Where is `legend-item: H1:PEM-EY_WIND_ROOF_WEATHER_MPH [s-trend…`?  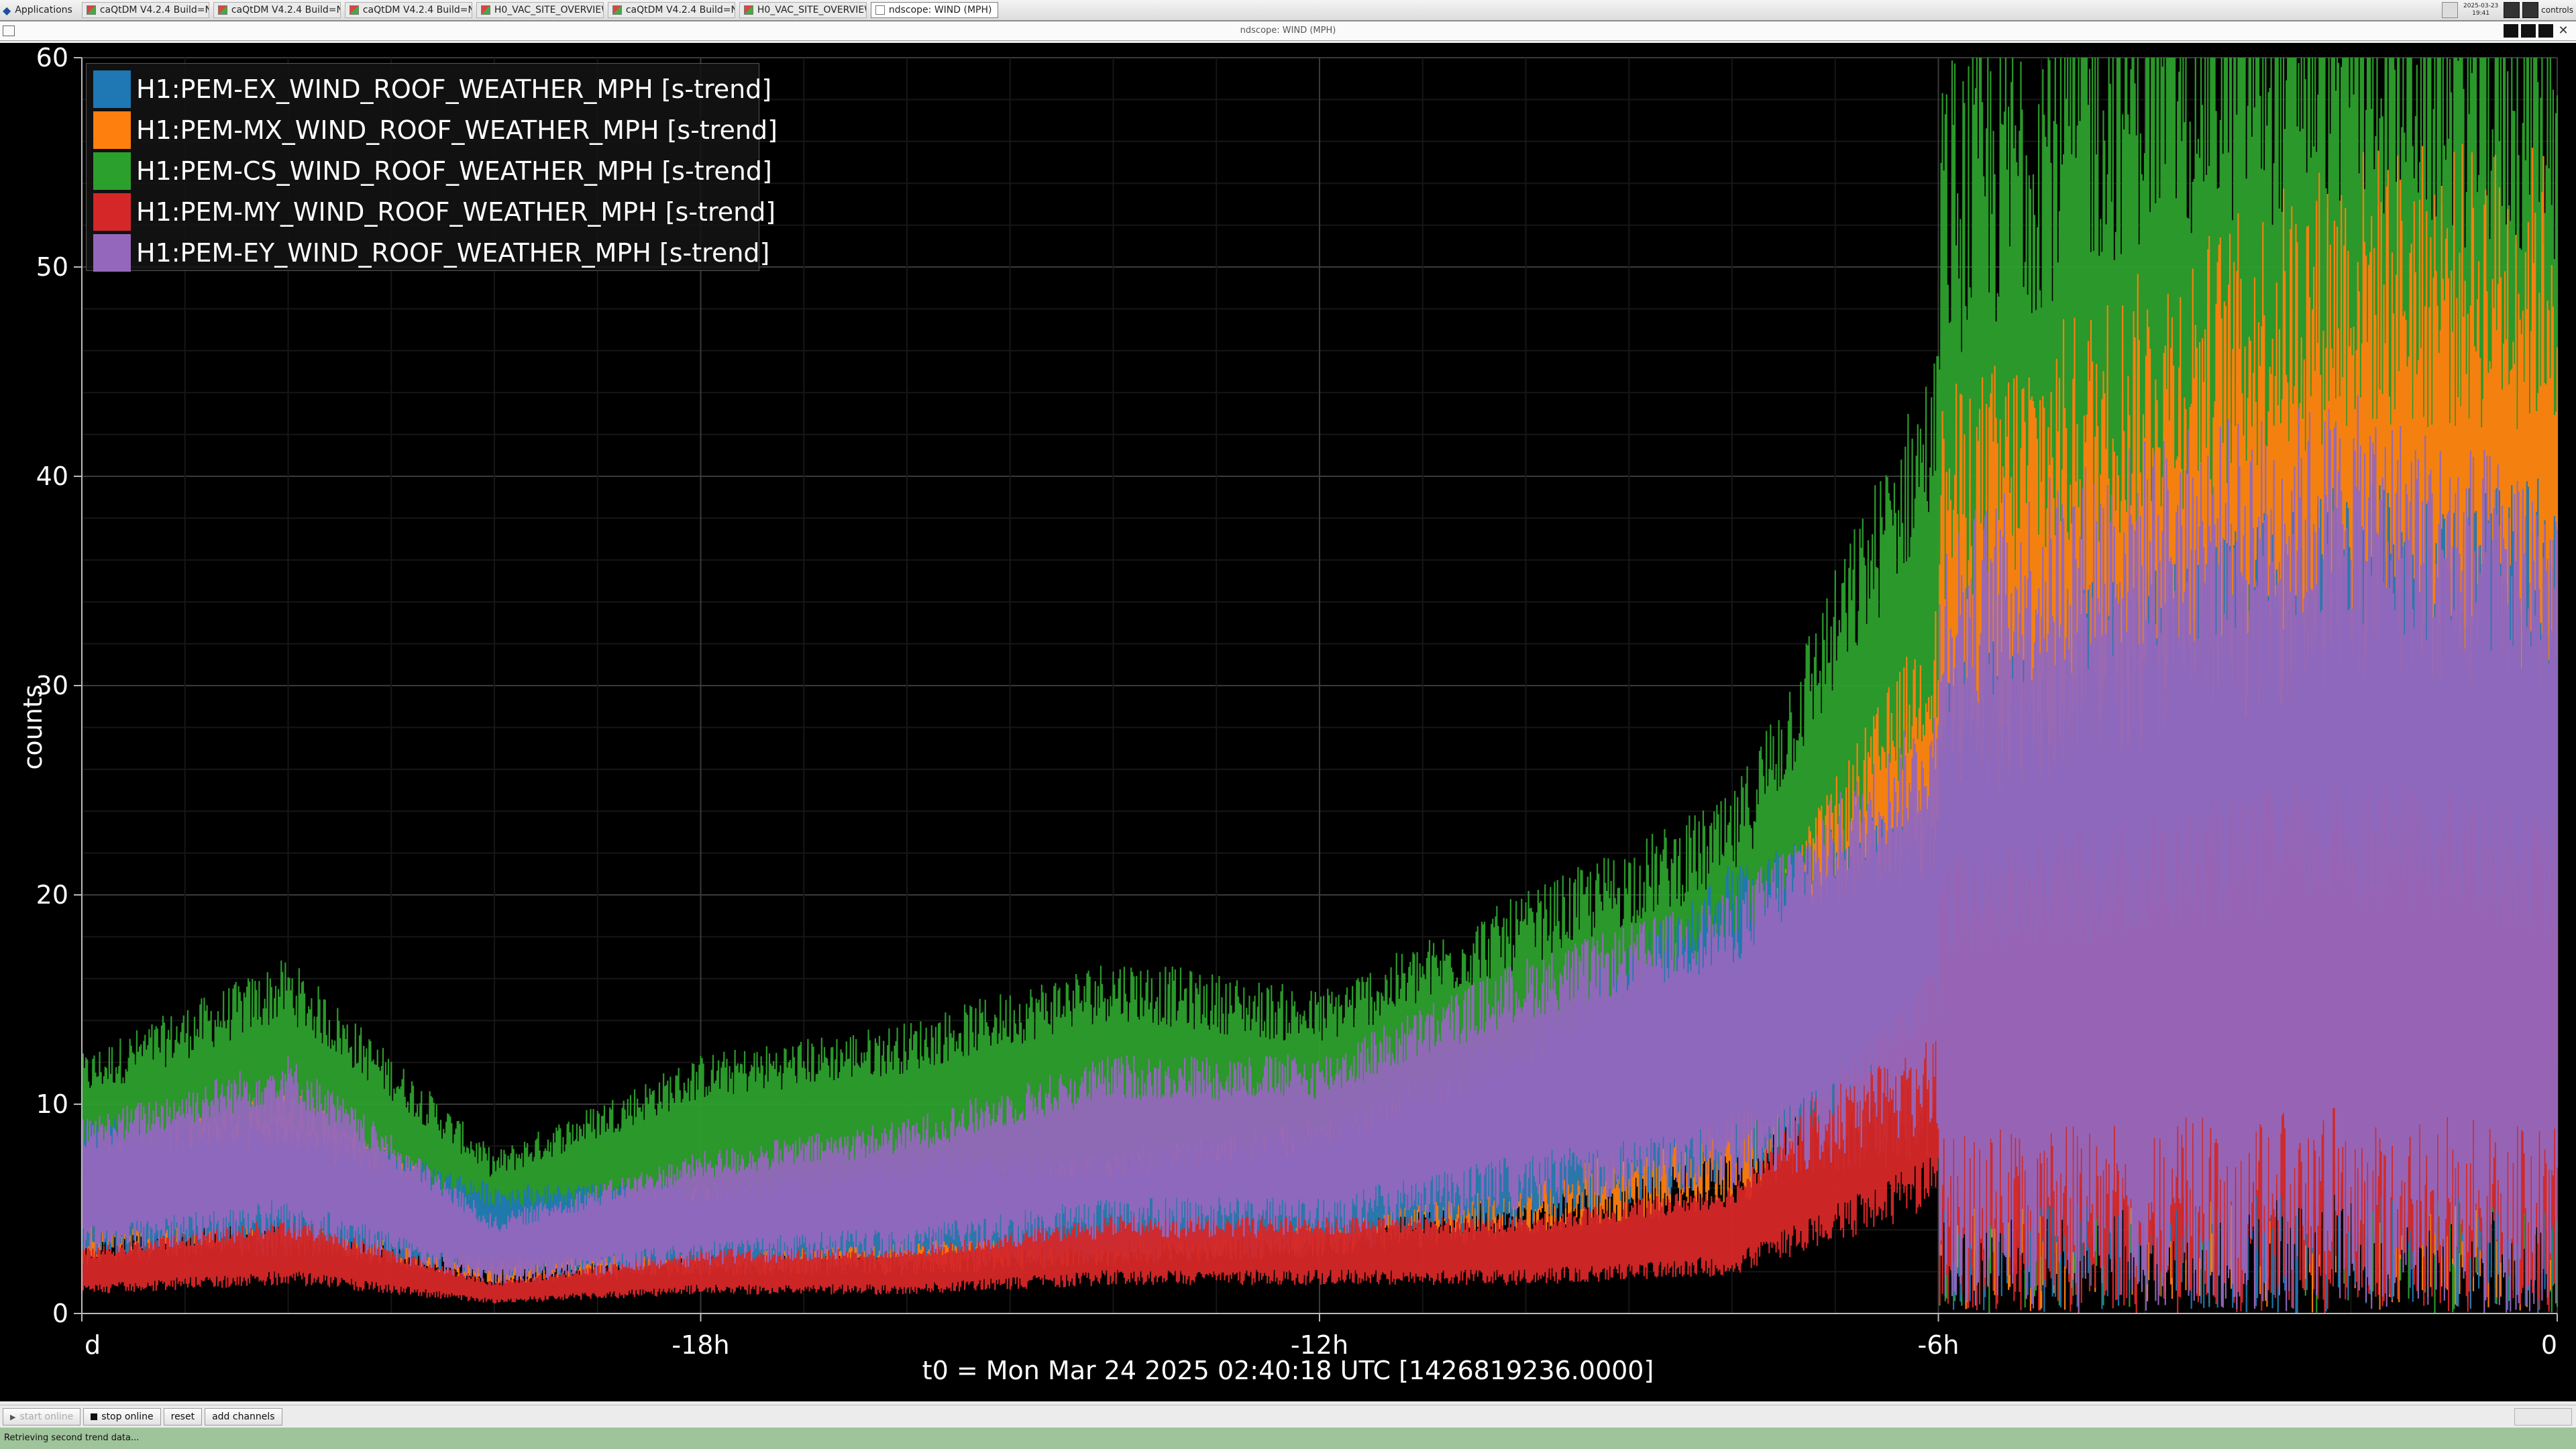 legend-item: H1:PEM-EY_WIND_ROOF_WEATHER_MPH [s-trend… is located at coordinates (431, 253).